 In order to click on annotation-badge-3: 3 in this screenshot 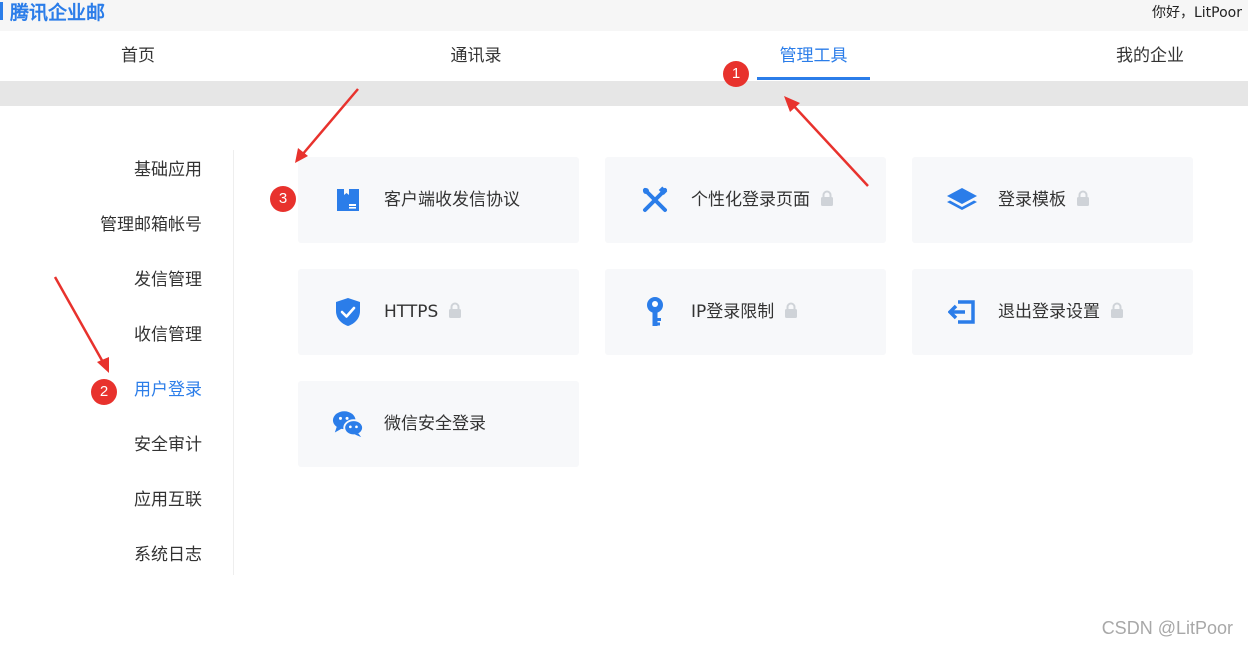, I will do `click(283, 199)`.